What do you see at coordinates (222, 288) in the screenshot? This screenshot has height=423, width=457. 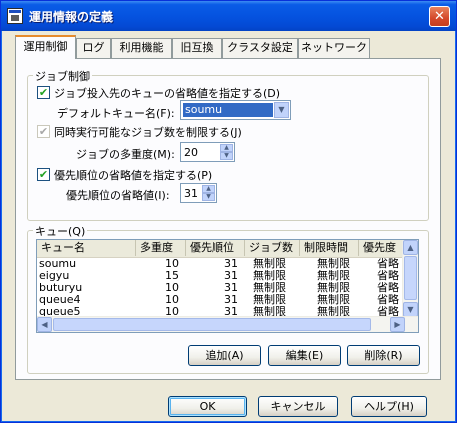 I see `table-row: buturyu 10 31 無制限 無制限 省略` at bounding box center [222, 288].